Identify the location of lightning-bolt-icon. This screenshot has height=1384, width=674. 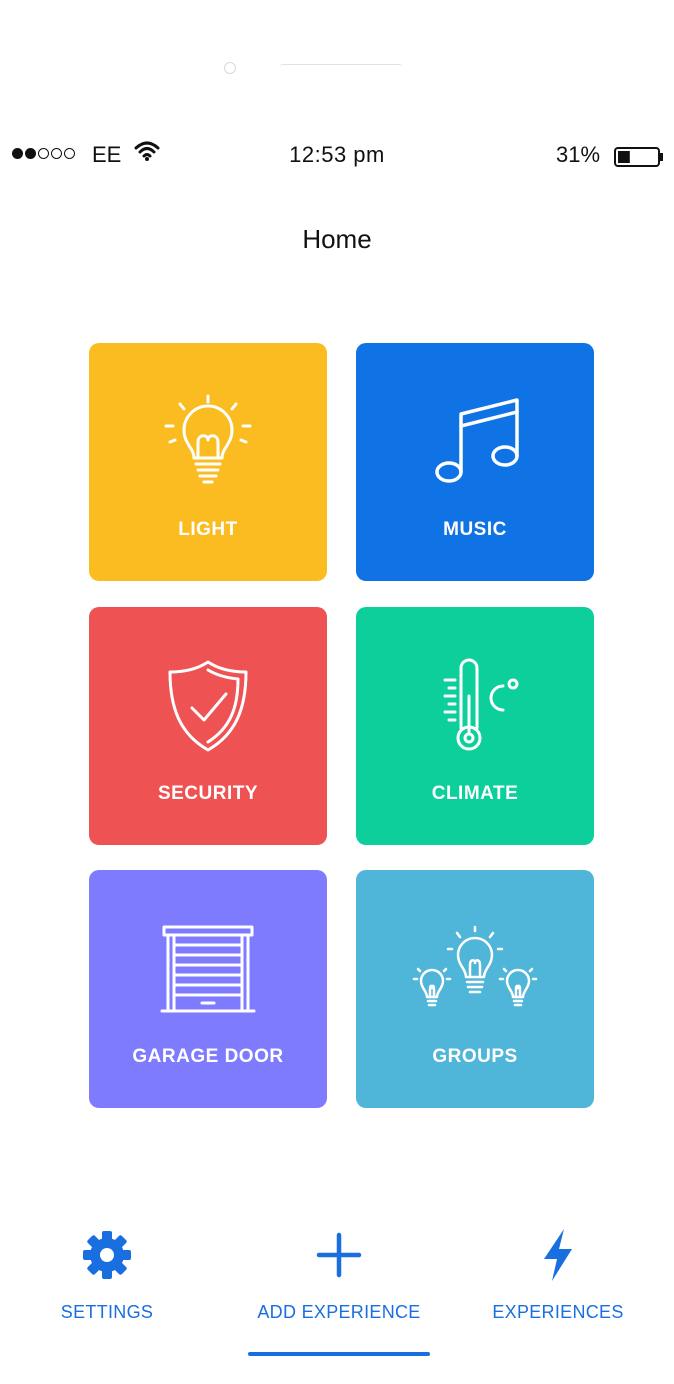
(558, 1255).